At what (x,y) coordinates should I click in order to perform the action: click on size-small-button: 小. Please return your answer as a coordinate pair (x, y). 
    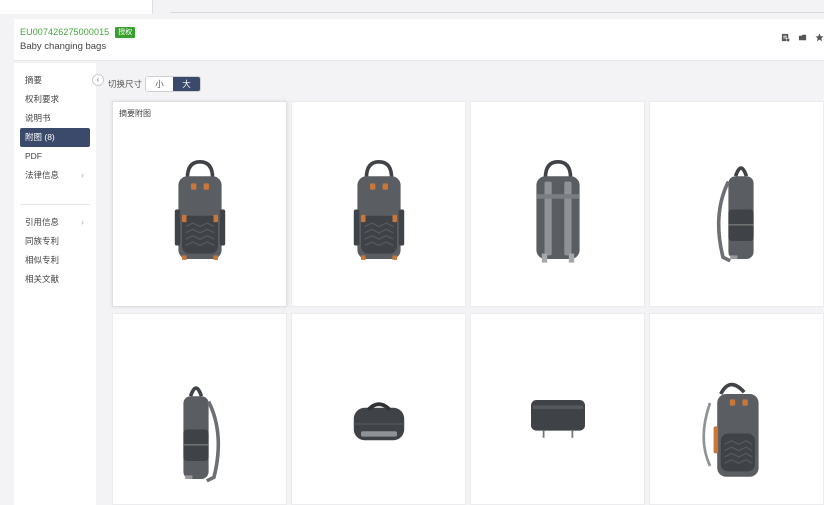
    Looking at the image, I should click on (160, 84).